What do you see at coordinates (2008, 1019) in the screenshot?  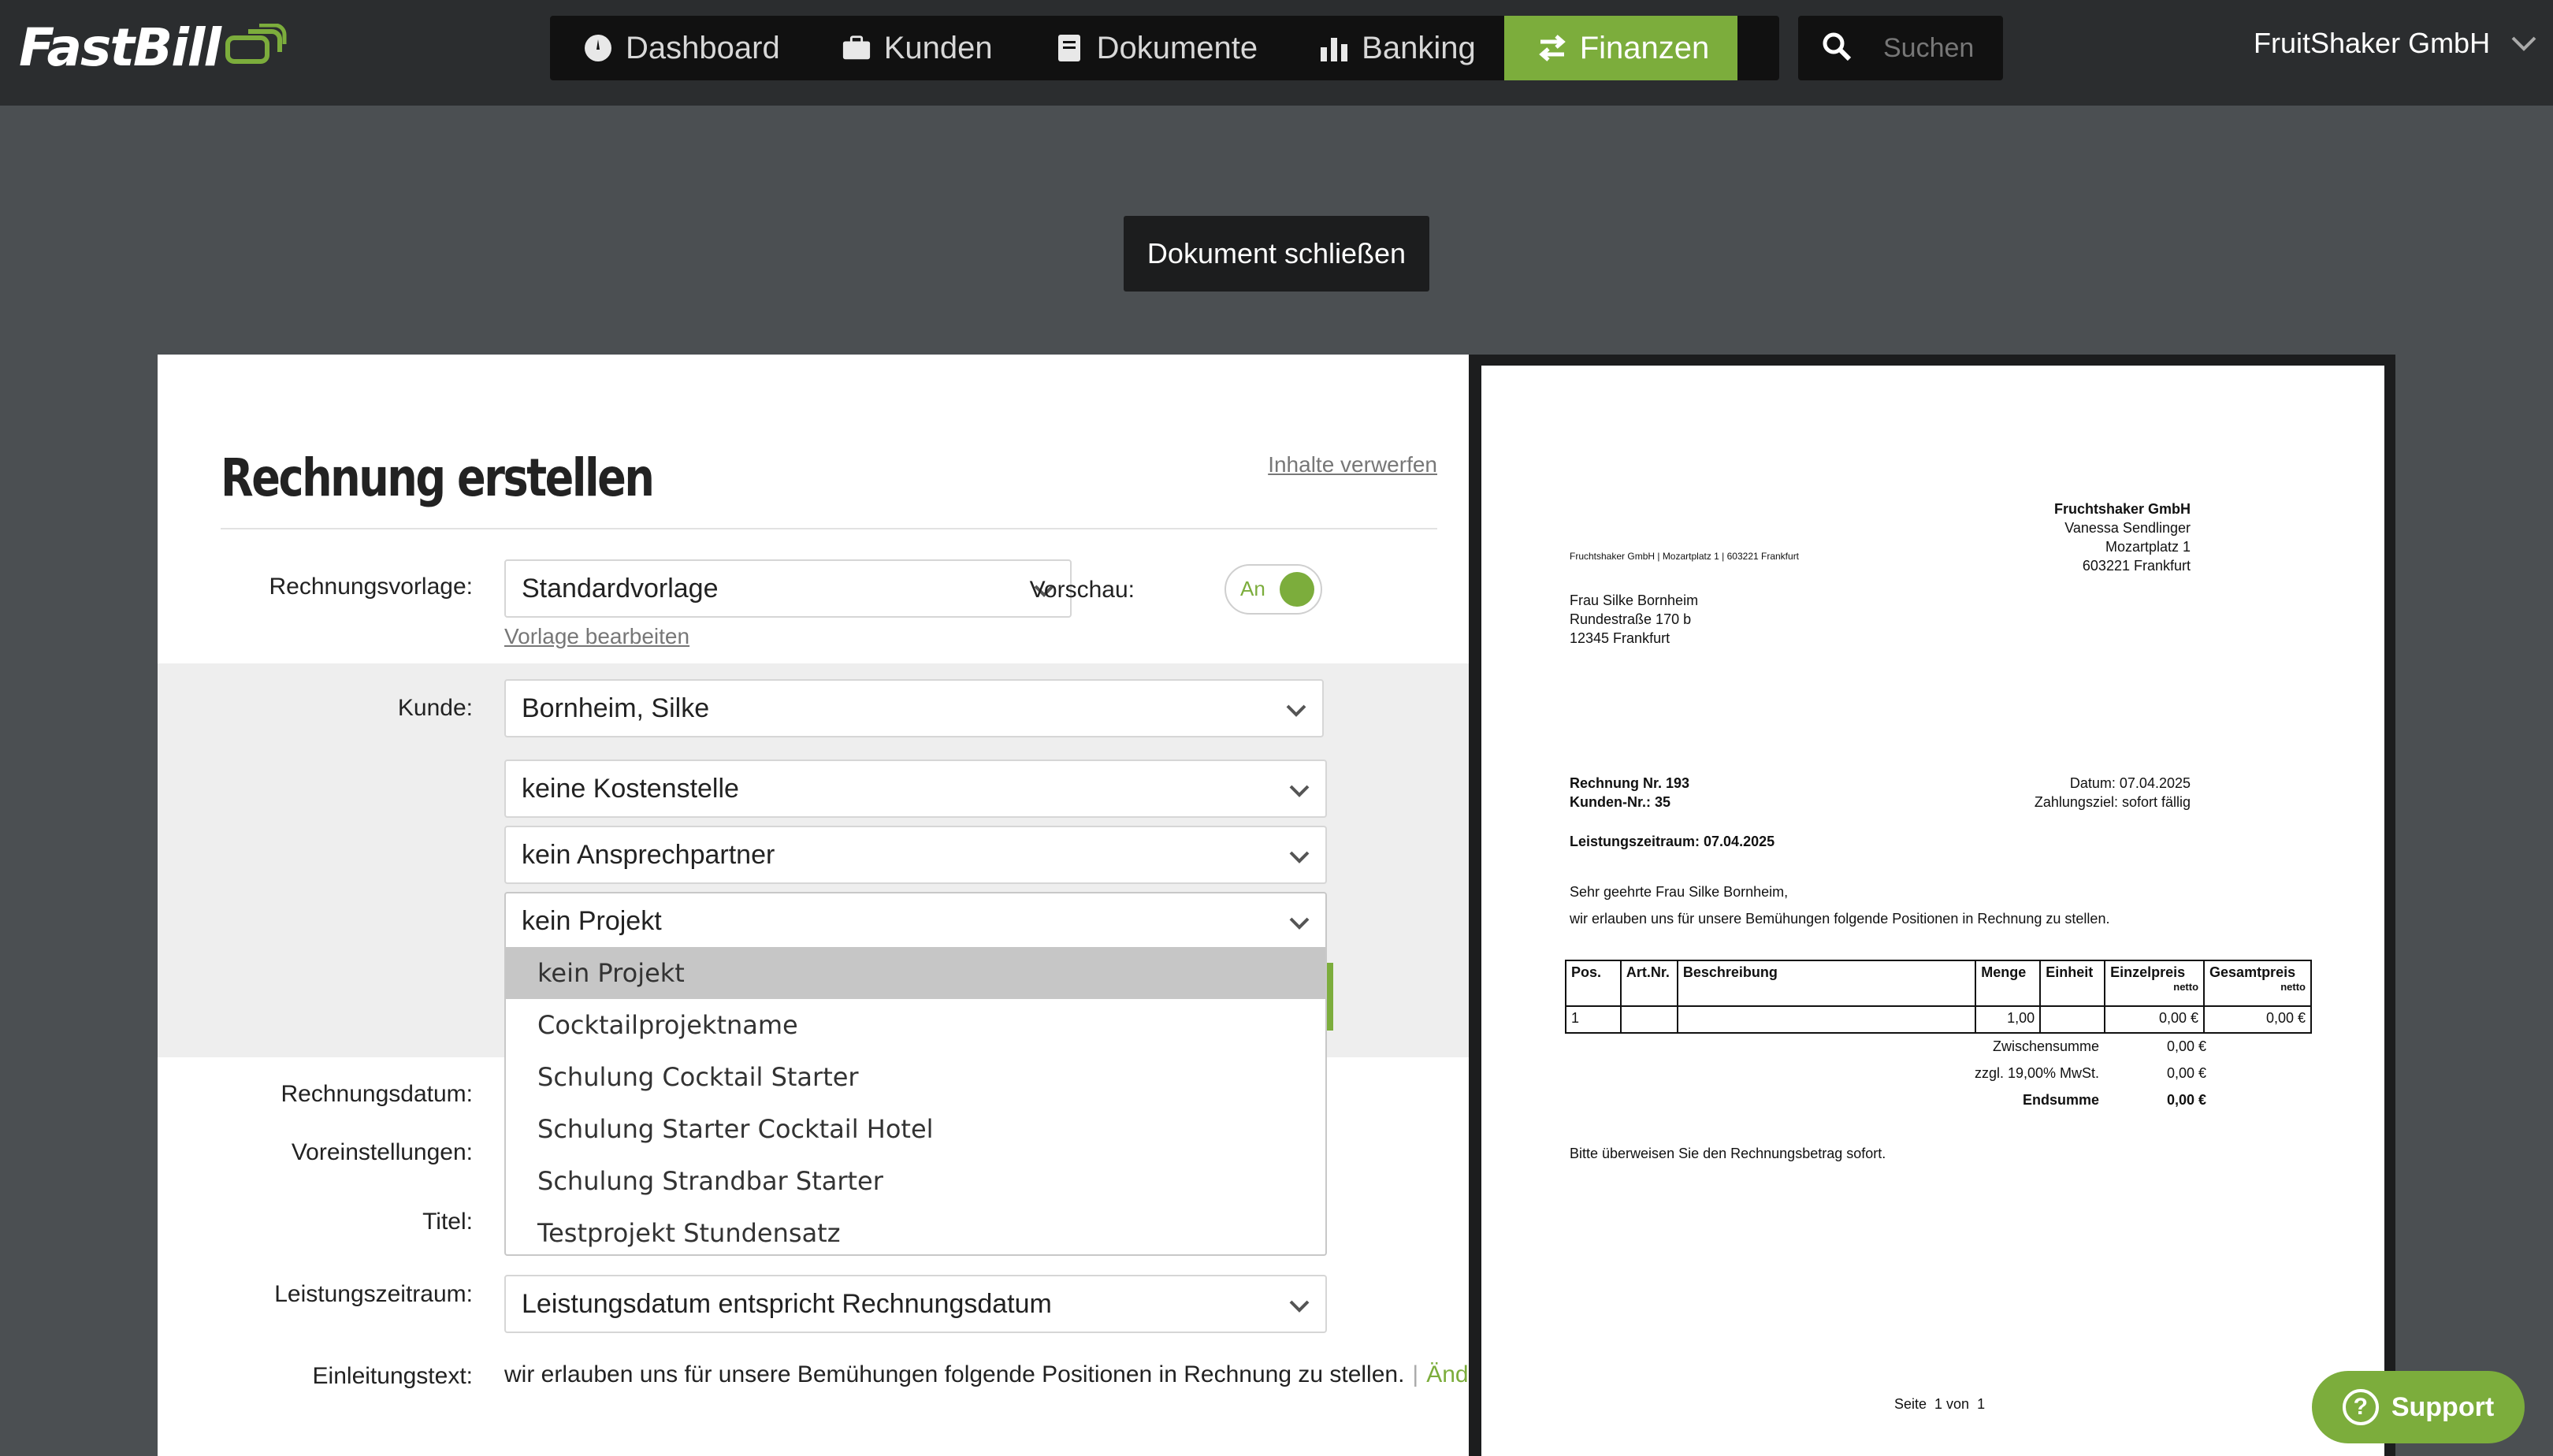 I see `table-cell: 1,00` at bounding box center [2008, 1019].